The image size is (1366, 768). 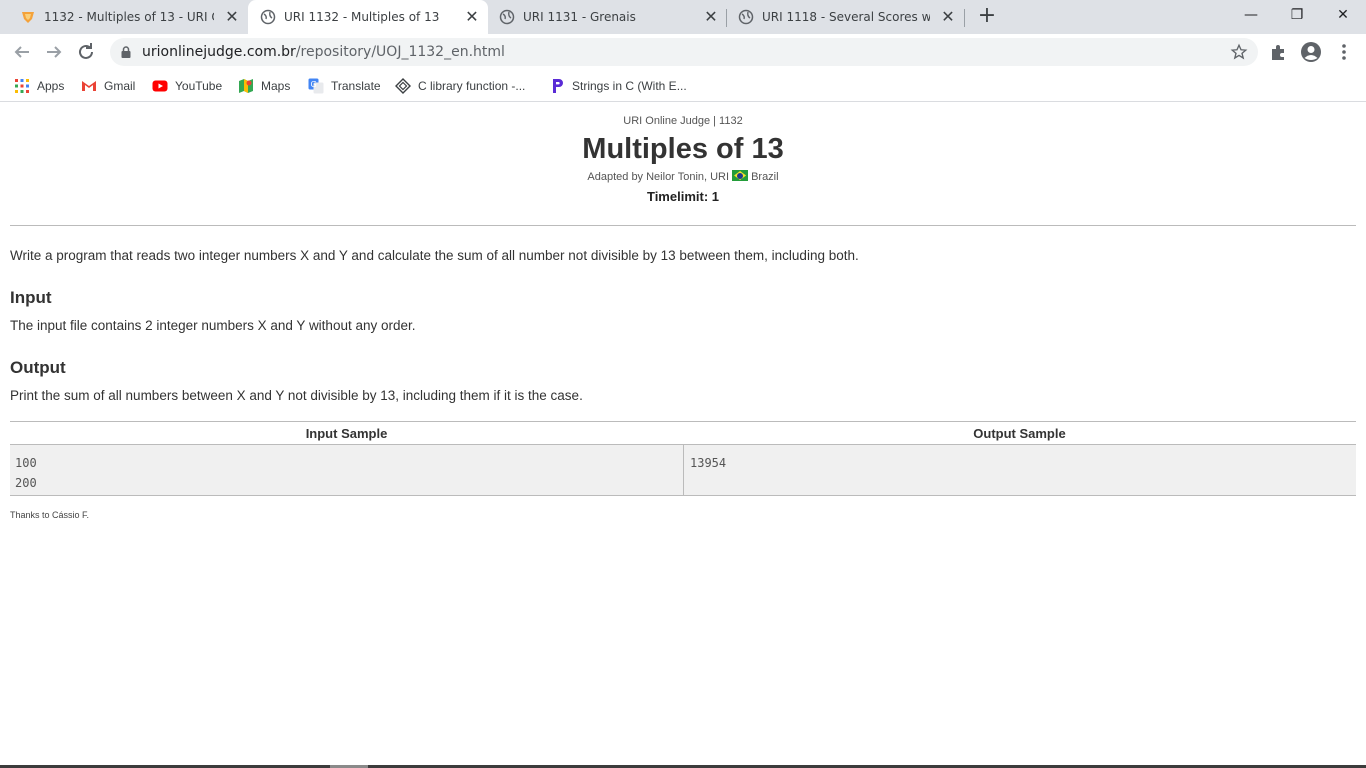 I want to click on tab-uri-1131: URI 1131 - Grenais ✕, so click(x=607, y=17).